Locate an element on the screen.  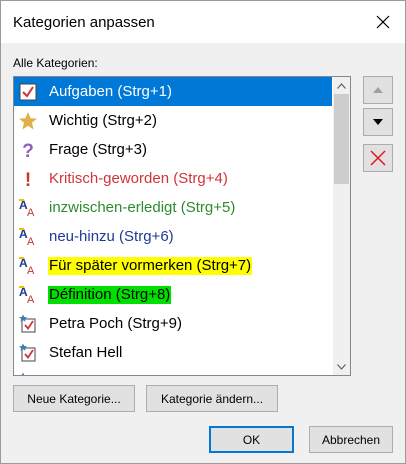
category-item: ! Kritisch-geworden (Strg+4) is located at coordinates (173, 178).